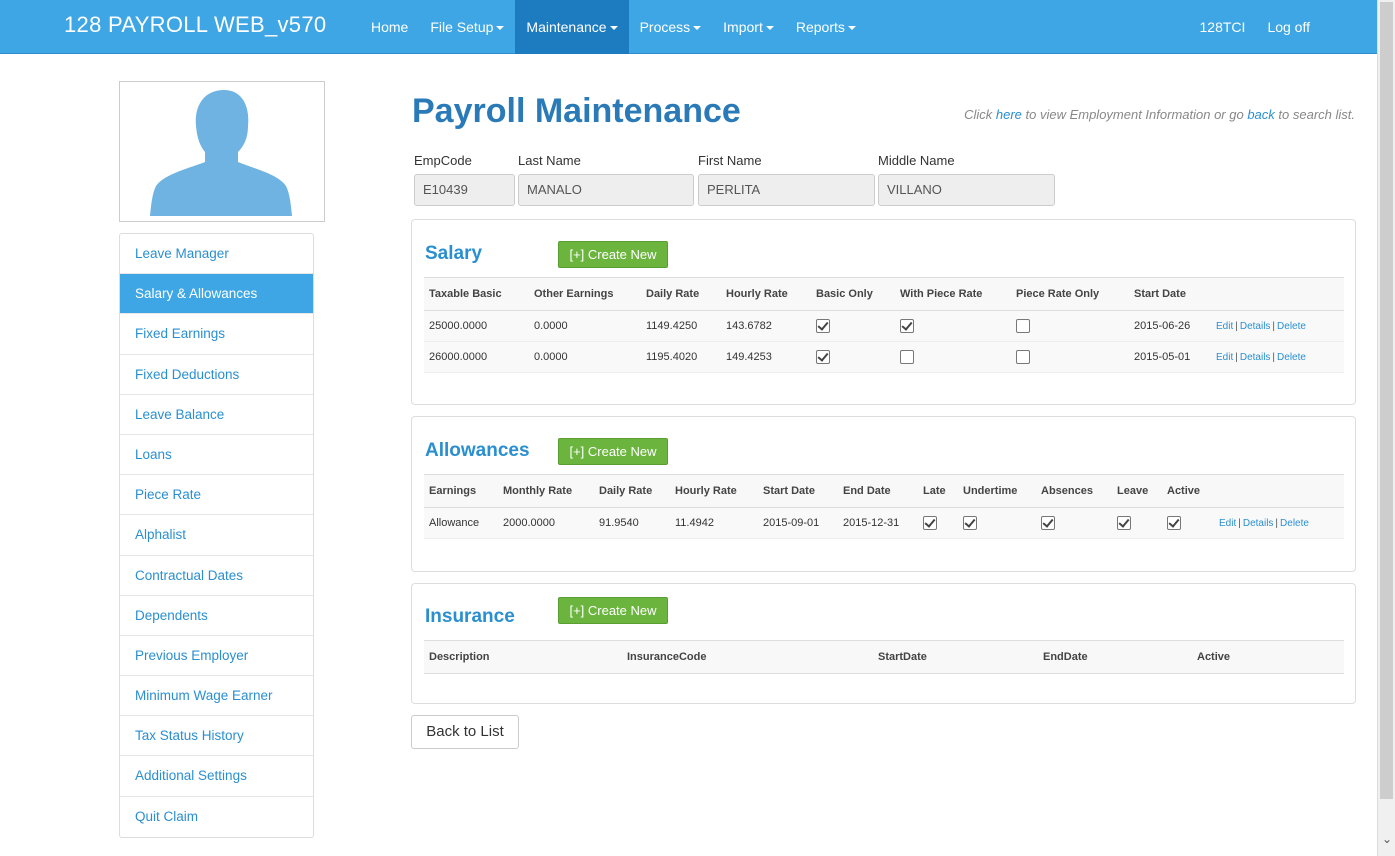 This screenshot has height=856, width=1395. What do you see at coordinates (467, 27) in the screenshot?
I see `nav-file-setup: File Setup` at bounding box center [467, 27].